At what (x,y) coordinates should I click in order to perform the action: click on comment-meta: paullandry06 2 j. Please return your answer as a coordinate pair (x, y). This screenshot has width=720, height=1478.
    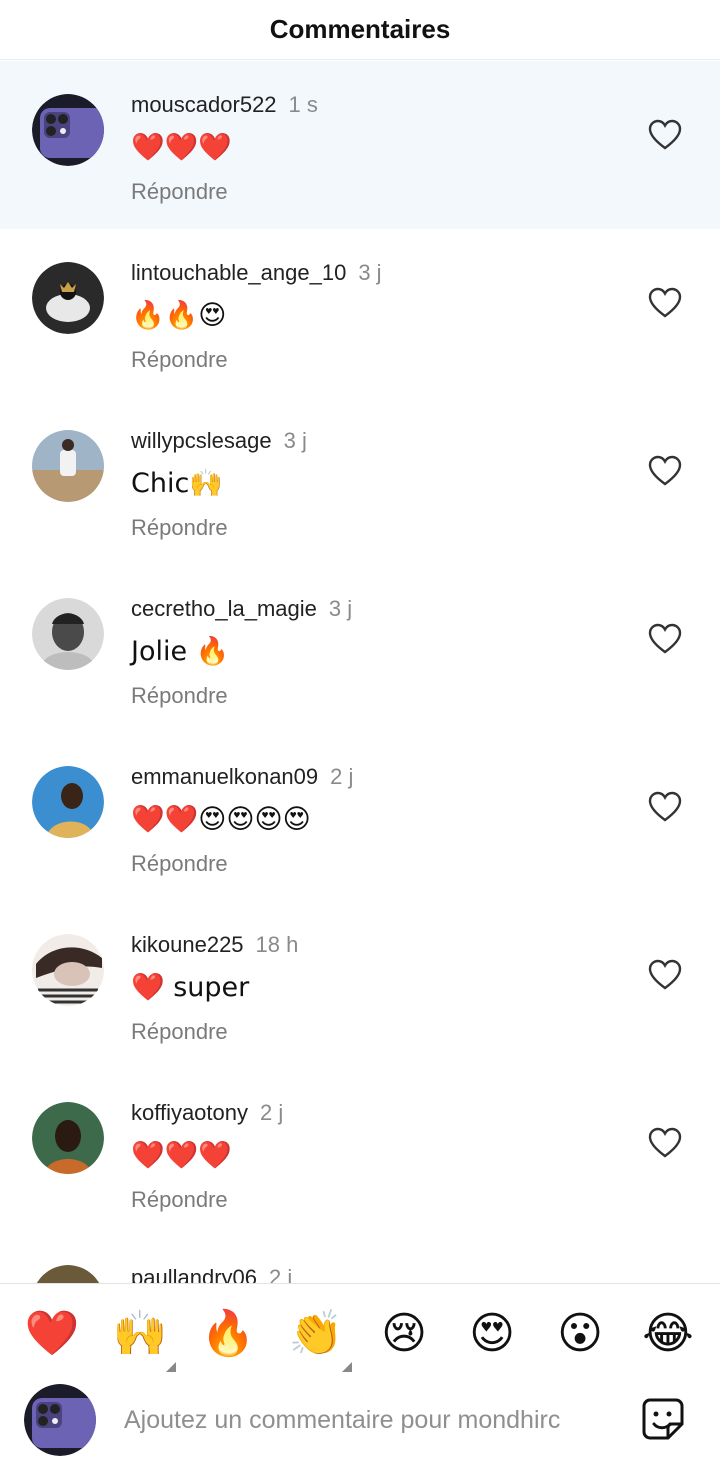
    Looking at the image, I should click on (211, 1274).